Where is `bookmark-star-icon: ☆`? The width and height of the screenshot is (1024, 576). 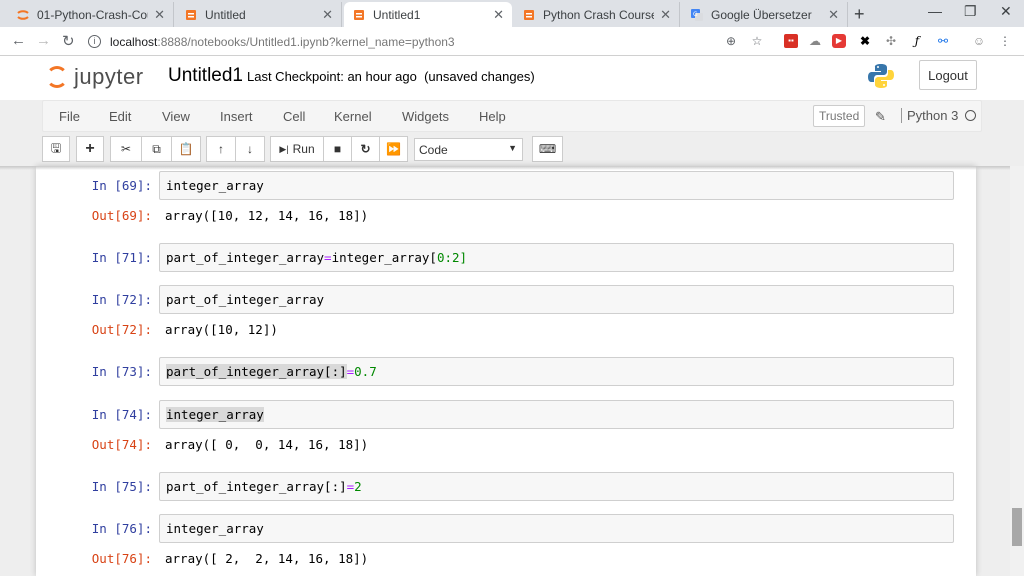 bookmark-star-icon: ☆ is located at coordinates (757, 41).